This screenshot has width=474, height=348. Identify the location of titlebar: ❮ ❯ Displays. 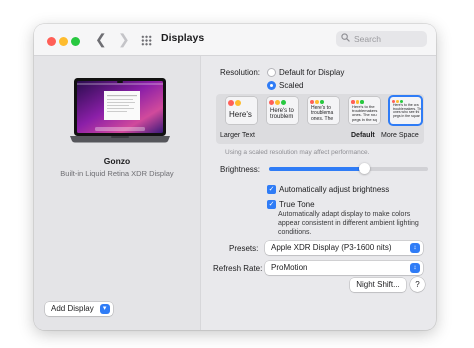
(235, 40).